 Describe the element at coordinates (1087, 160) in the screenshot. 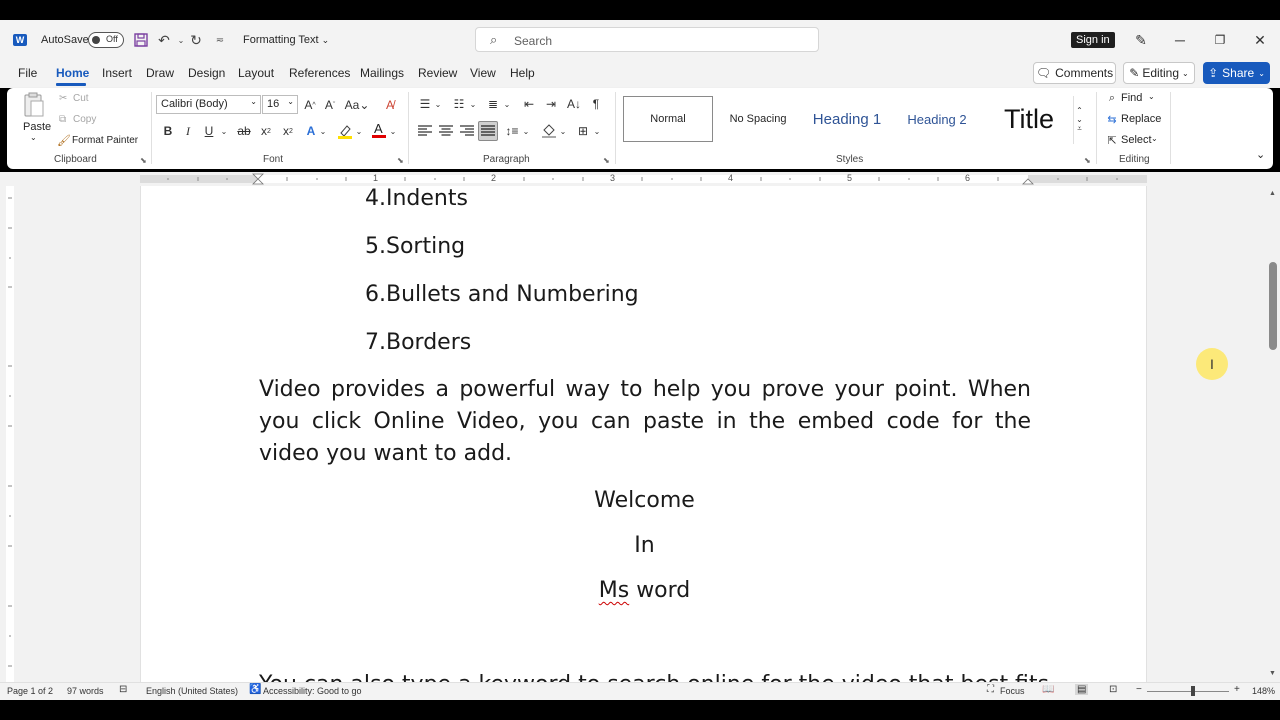

I see `styles-launcher-icon: ⬊` at that location.